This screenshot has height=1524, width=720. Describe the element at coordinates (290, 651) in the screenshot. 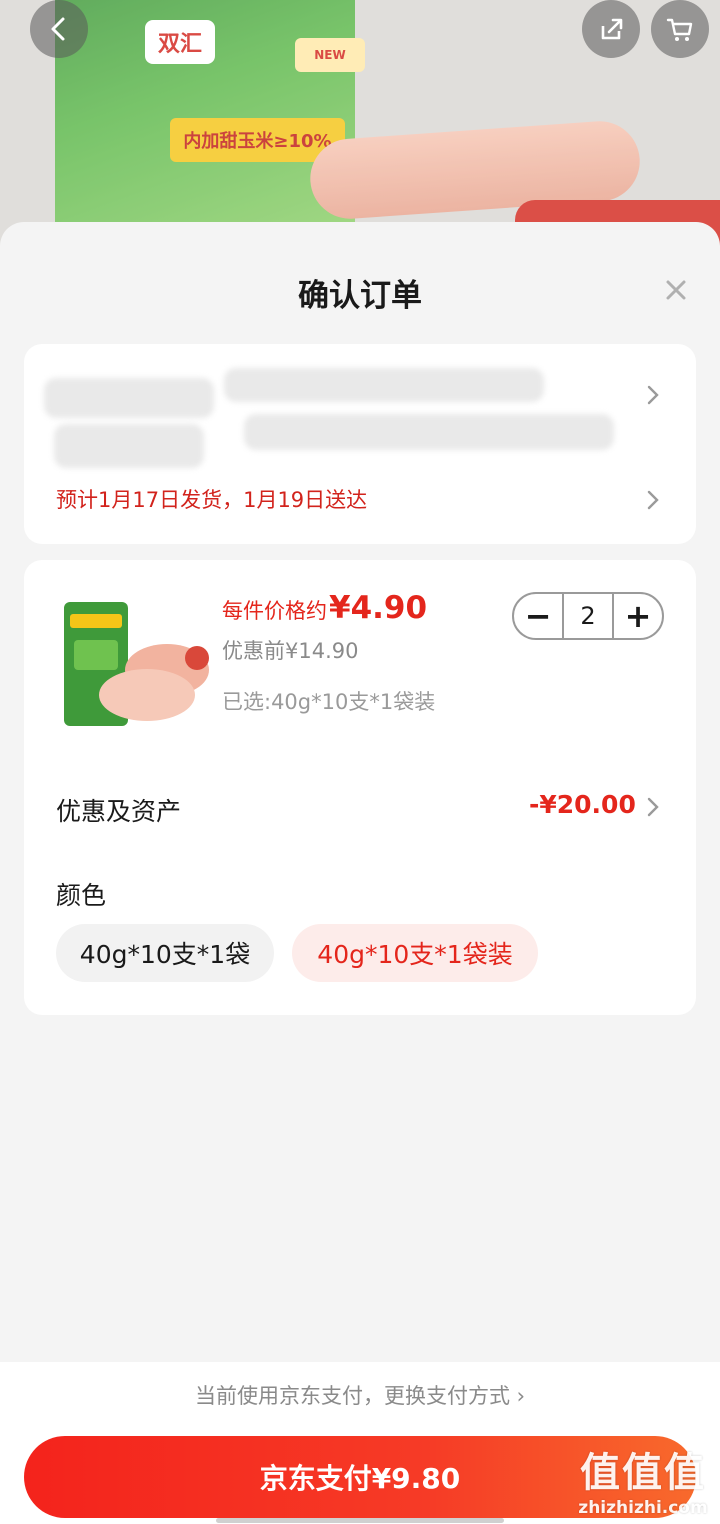

I see `original-price: 优惠前¥14.90` at that location.